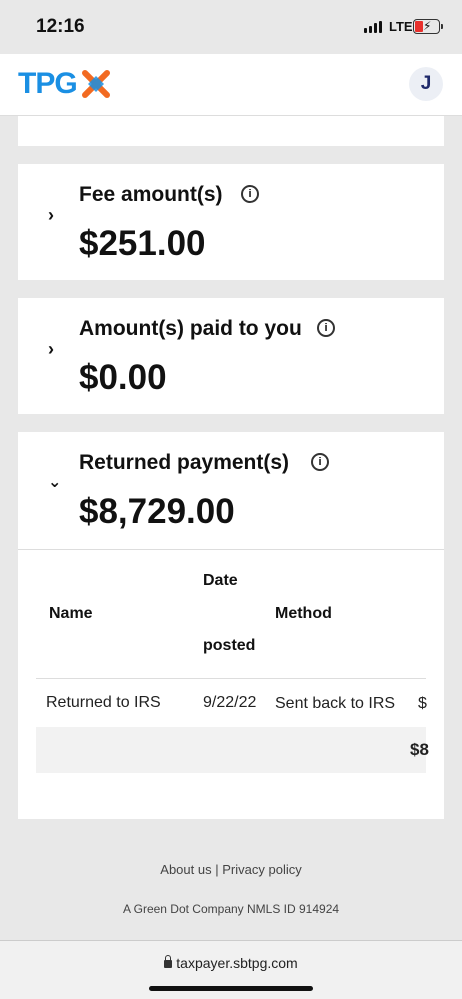 The width and height of the screenshot is (462, 999). Describe the element at coordinates (185, 869) in the screenshot. I see `about-us-link: About us` at that location.